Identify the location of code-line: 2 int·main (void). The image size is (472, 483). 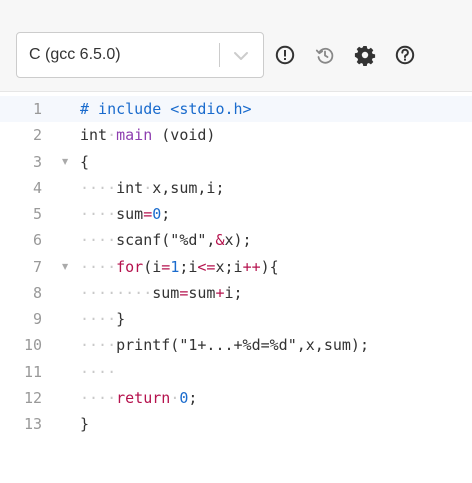
(236, 135).